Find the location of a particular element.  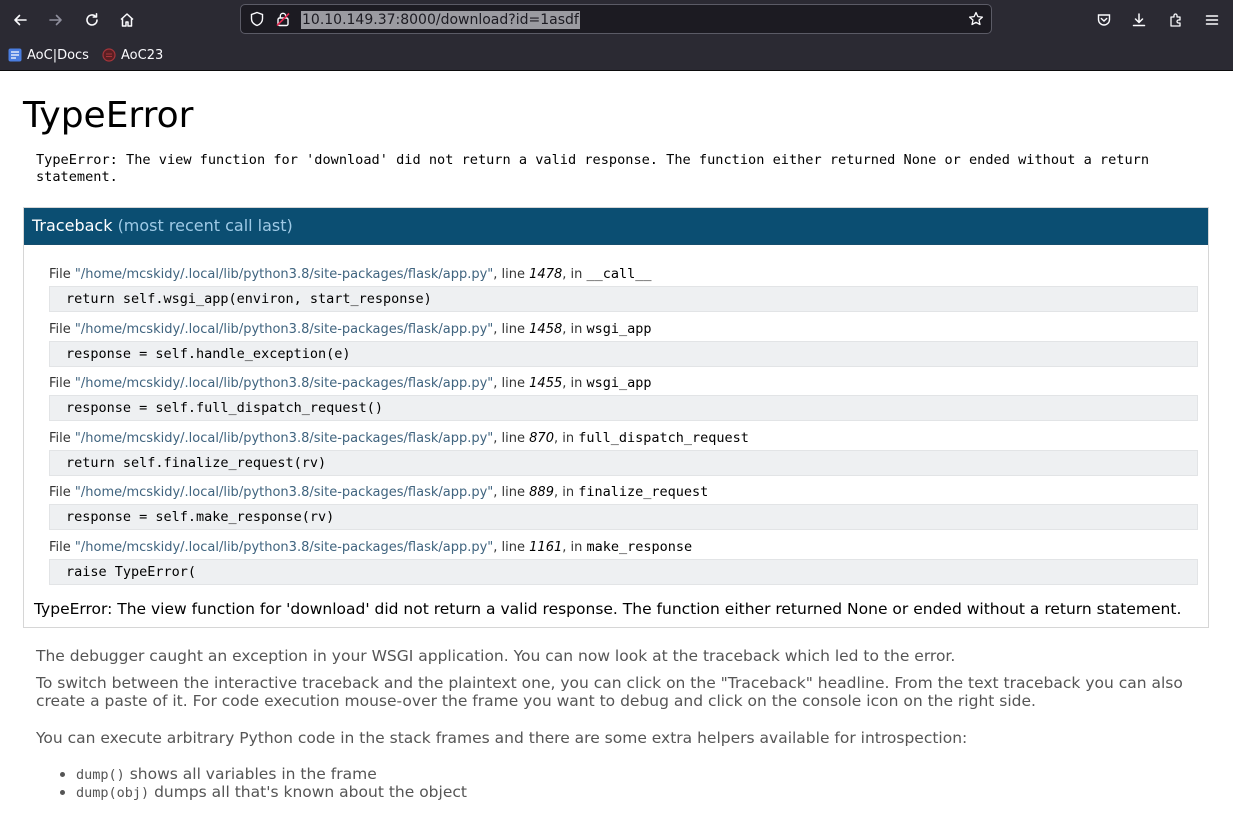

downloads-button is located at coordinates (1139, 20).